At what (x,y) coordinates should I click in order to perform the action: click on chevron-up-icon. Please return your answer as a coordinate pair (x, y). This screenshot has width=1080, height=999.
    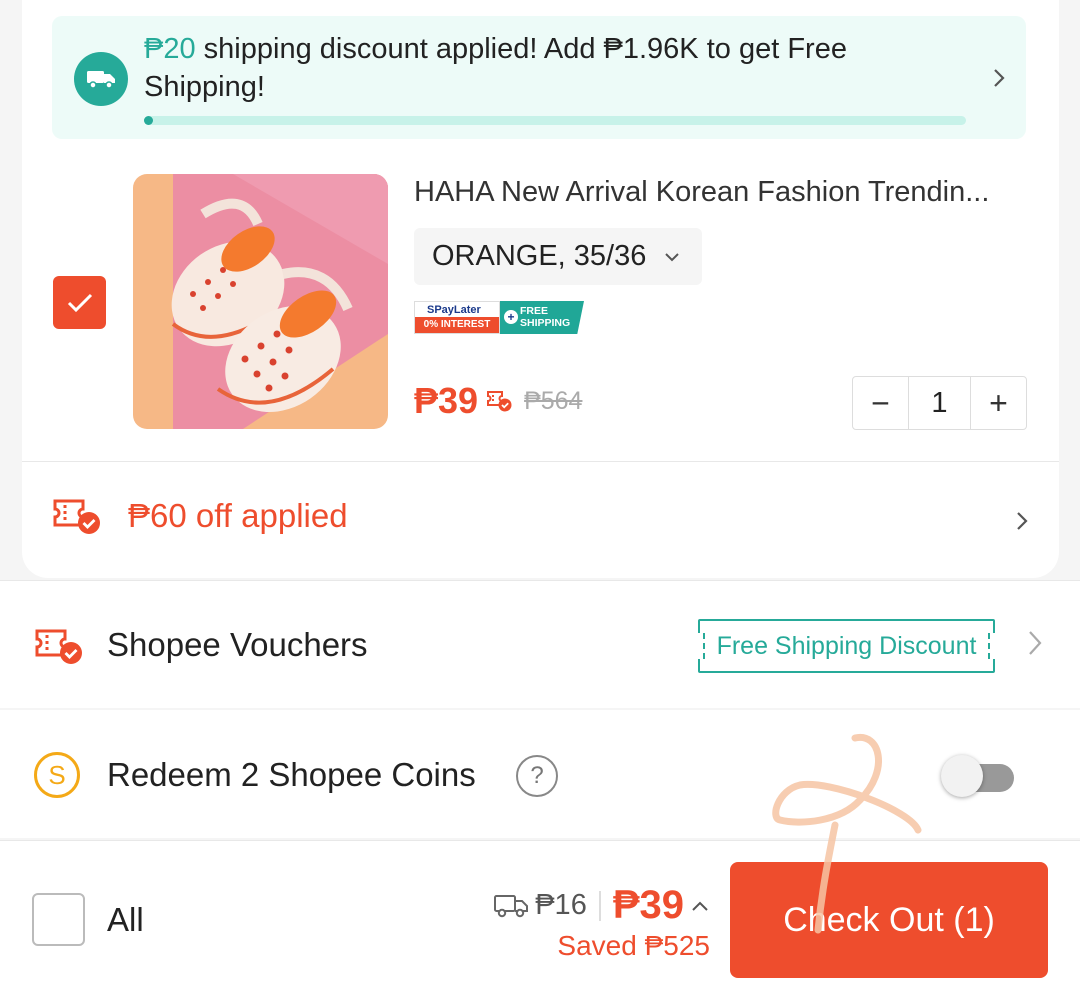
    Looking at the image, I should click on (700, 906).